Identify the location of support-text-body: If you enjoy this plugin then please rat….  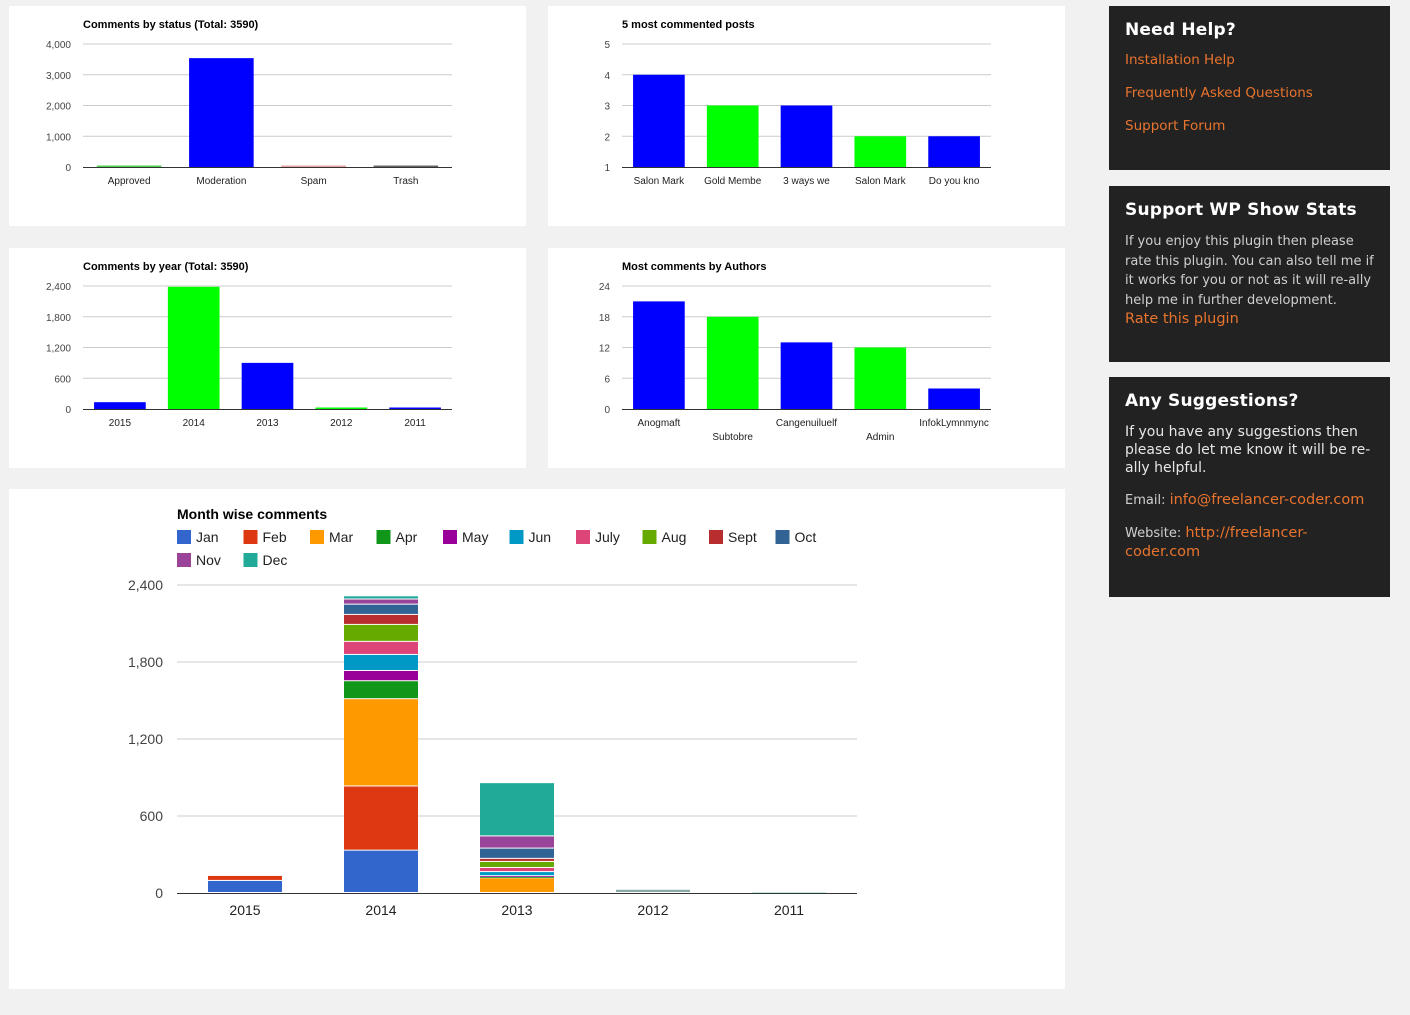
(1249, 271).